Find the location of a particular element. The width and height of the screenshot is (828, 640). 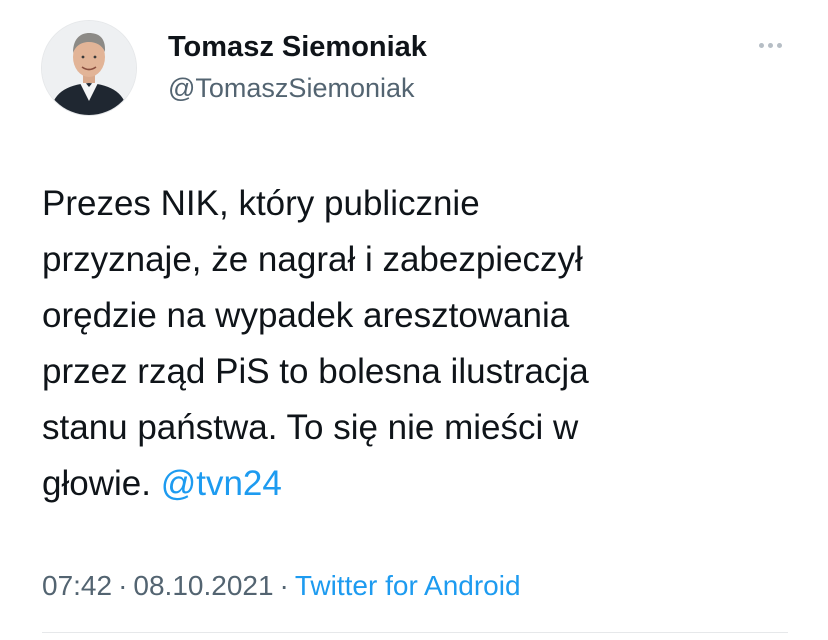

tweet-text-line: stanu państwa. To się nie mieści w is located at coordinates (310, 427).